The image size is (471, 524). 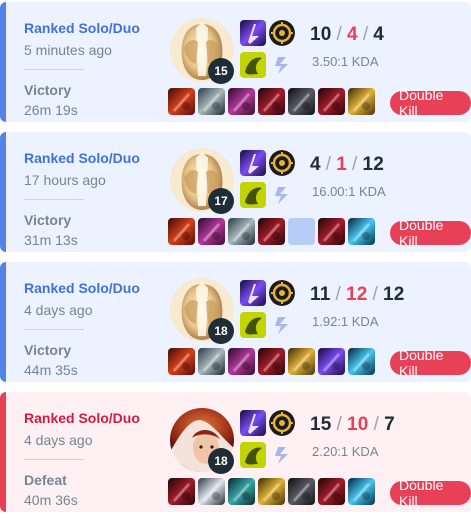 What do you see at coordinates (379, 34) in the screenshot?
I see `assists: 4` at bounding box center [379, 34].